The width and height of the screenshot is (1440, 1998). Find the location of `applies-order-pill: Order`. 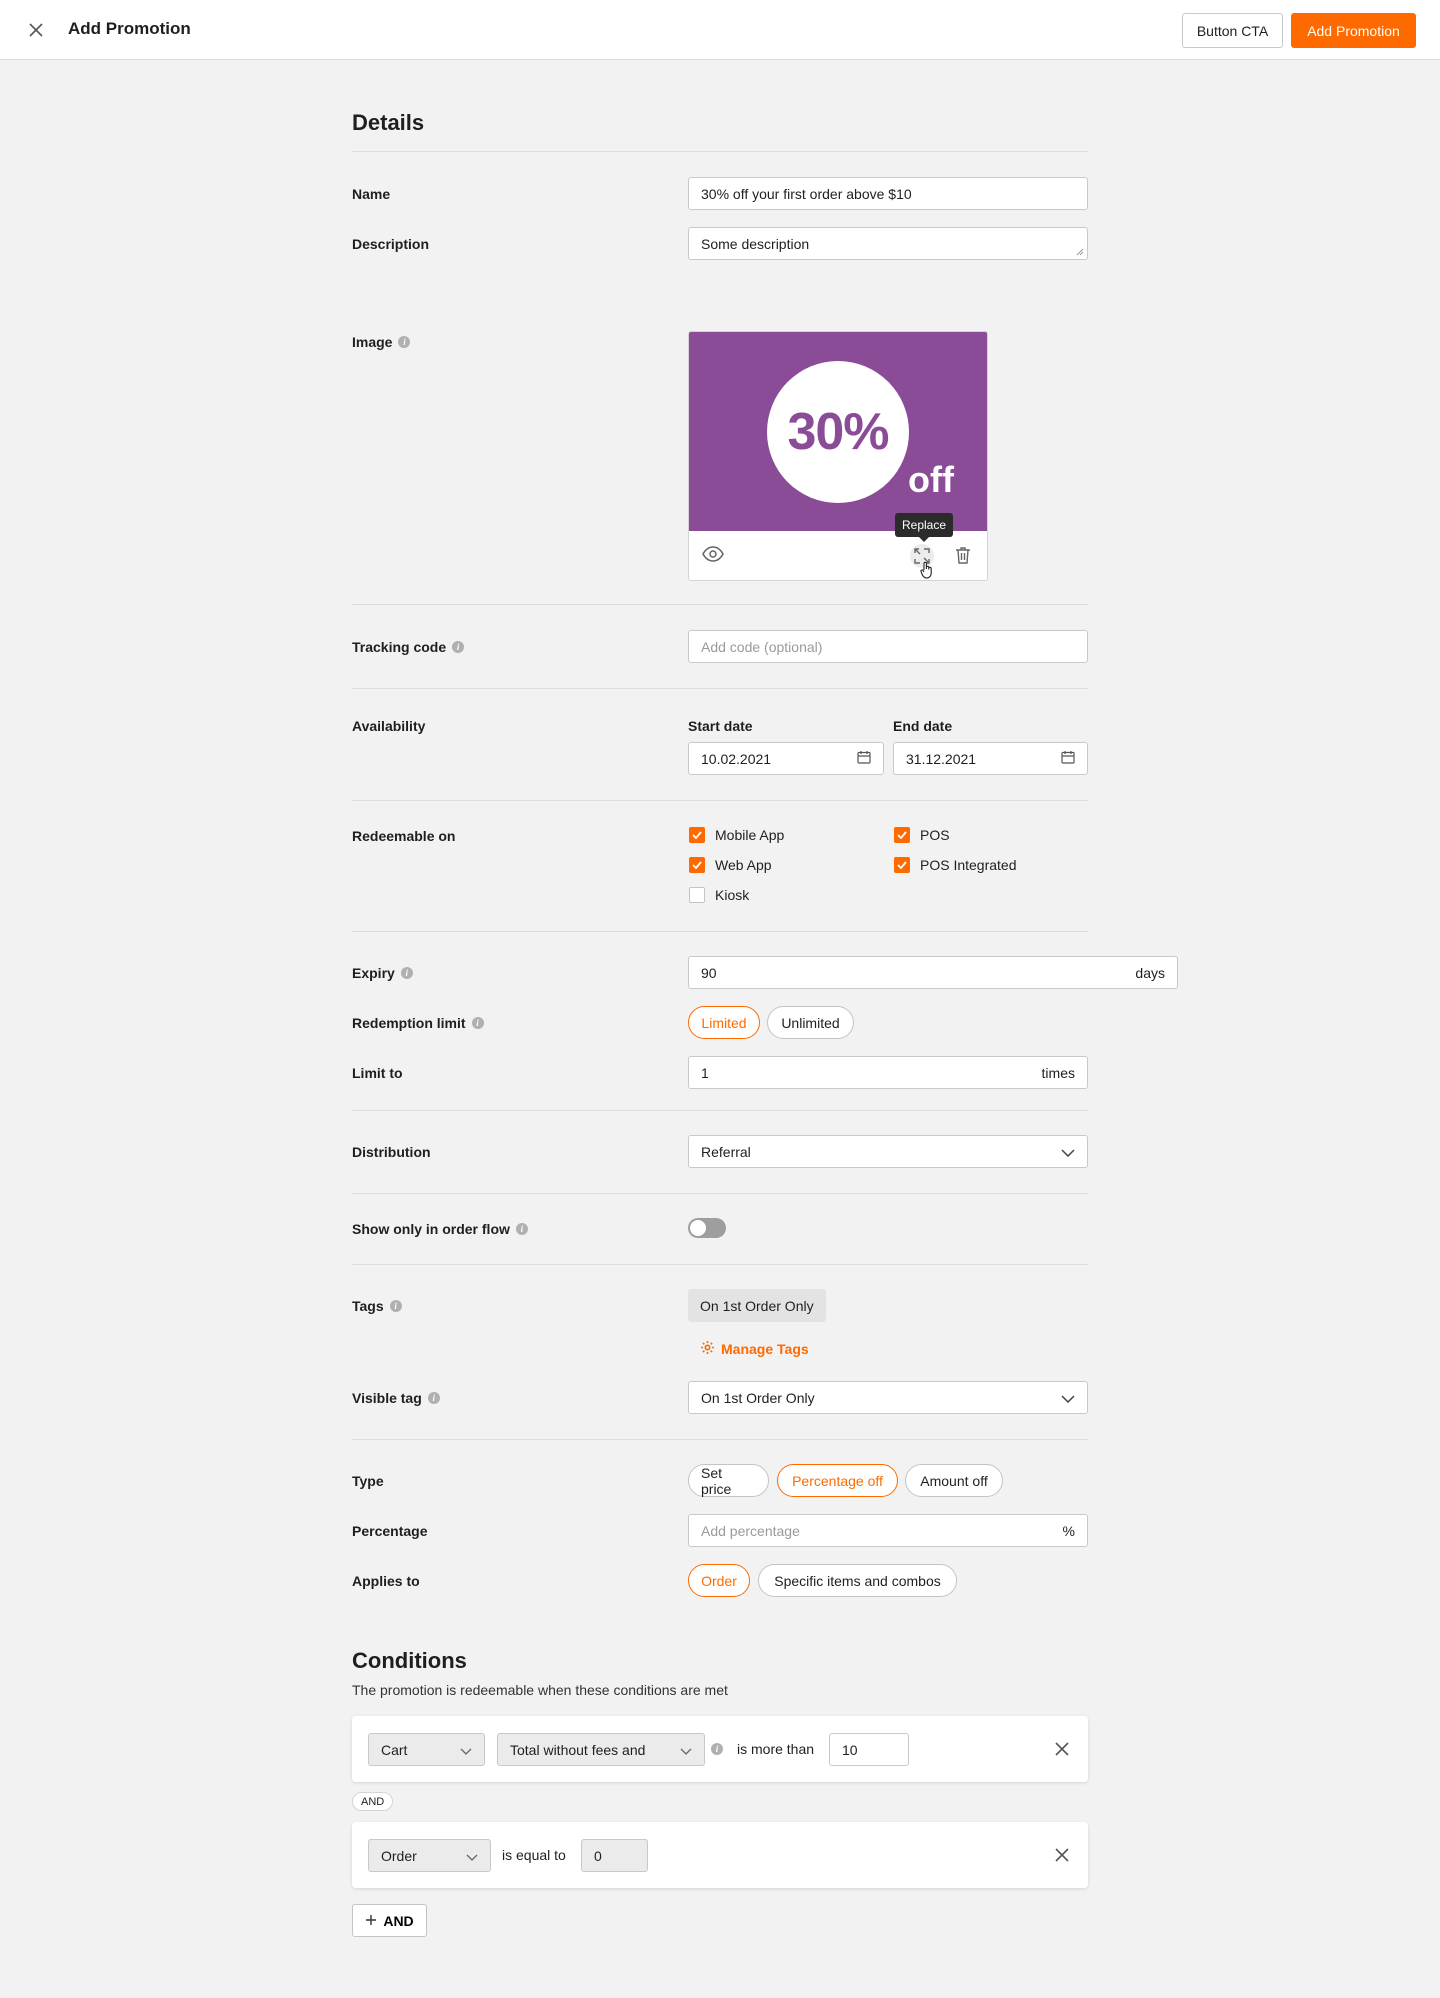

applies-order-pill: Order is located at coordinates (719, 1580).